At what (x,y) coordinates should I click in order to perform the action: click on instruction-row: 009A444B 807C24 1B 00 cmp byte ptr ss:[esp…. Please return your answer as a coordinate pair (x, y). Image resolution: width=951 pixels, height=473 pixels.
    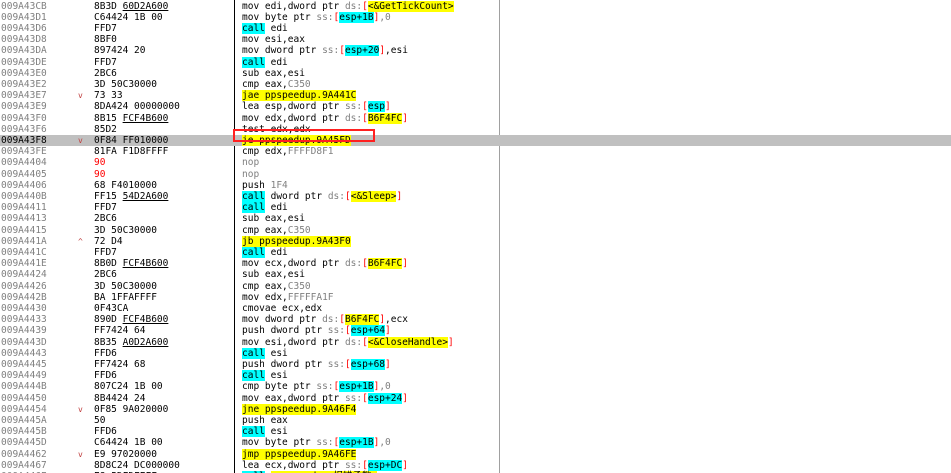
    Looking at the image, I should click on (475, 387).